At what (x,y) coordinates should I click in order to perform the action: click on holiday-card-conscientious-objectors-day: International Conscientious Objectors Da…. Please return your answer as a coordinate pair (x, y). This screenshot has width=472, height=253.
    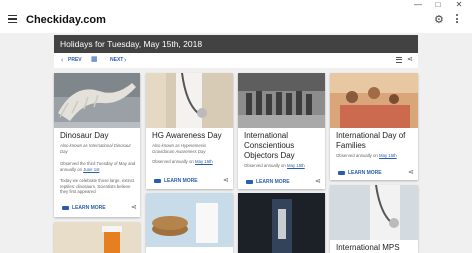
    Looking at the image, I should click on (281, 131).